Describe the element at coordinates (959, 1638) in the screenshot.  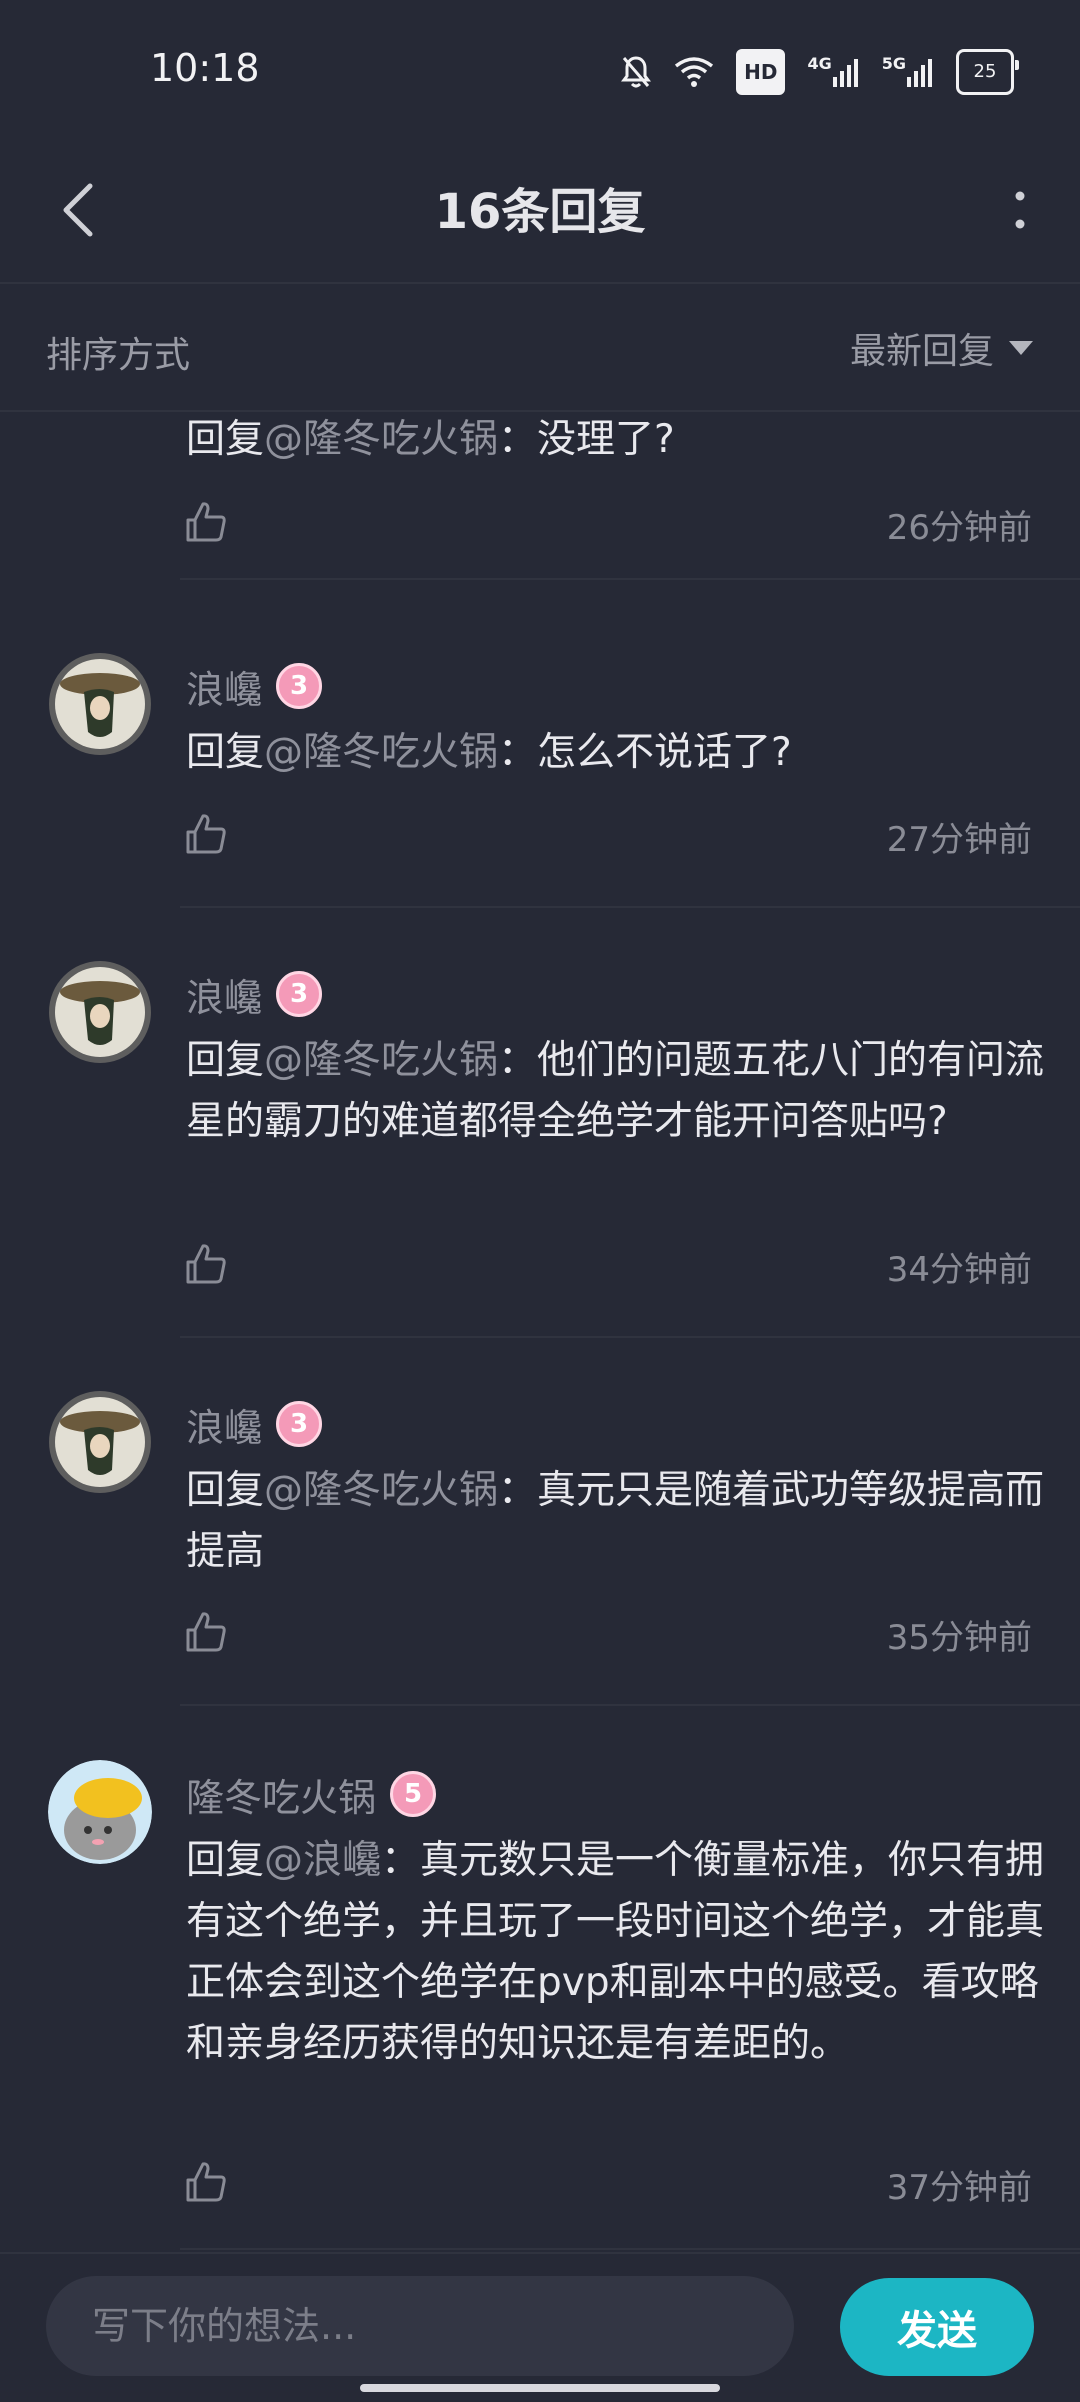
I see `comment-time: 35分钟前` at that location.